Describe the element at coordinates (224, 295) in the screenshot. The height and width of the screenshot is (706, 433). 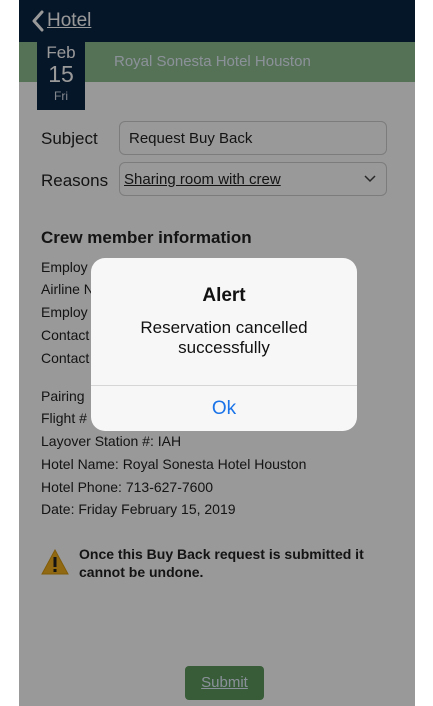
I see `alert-title: Alert` at that location.